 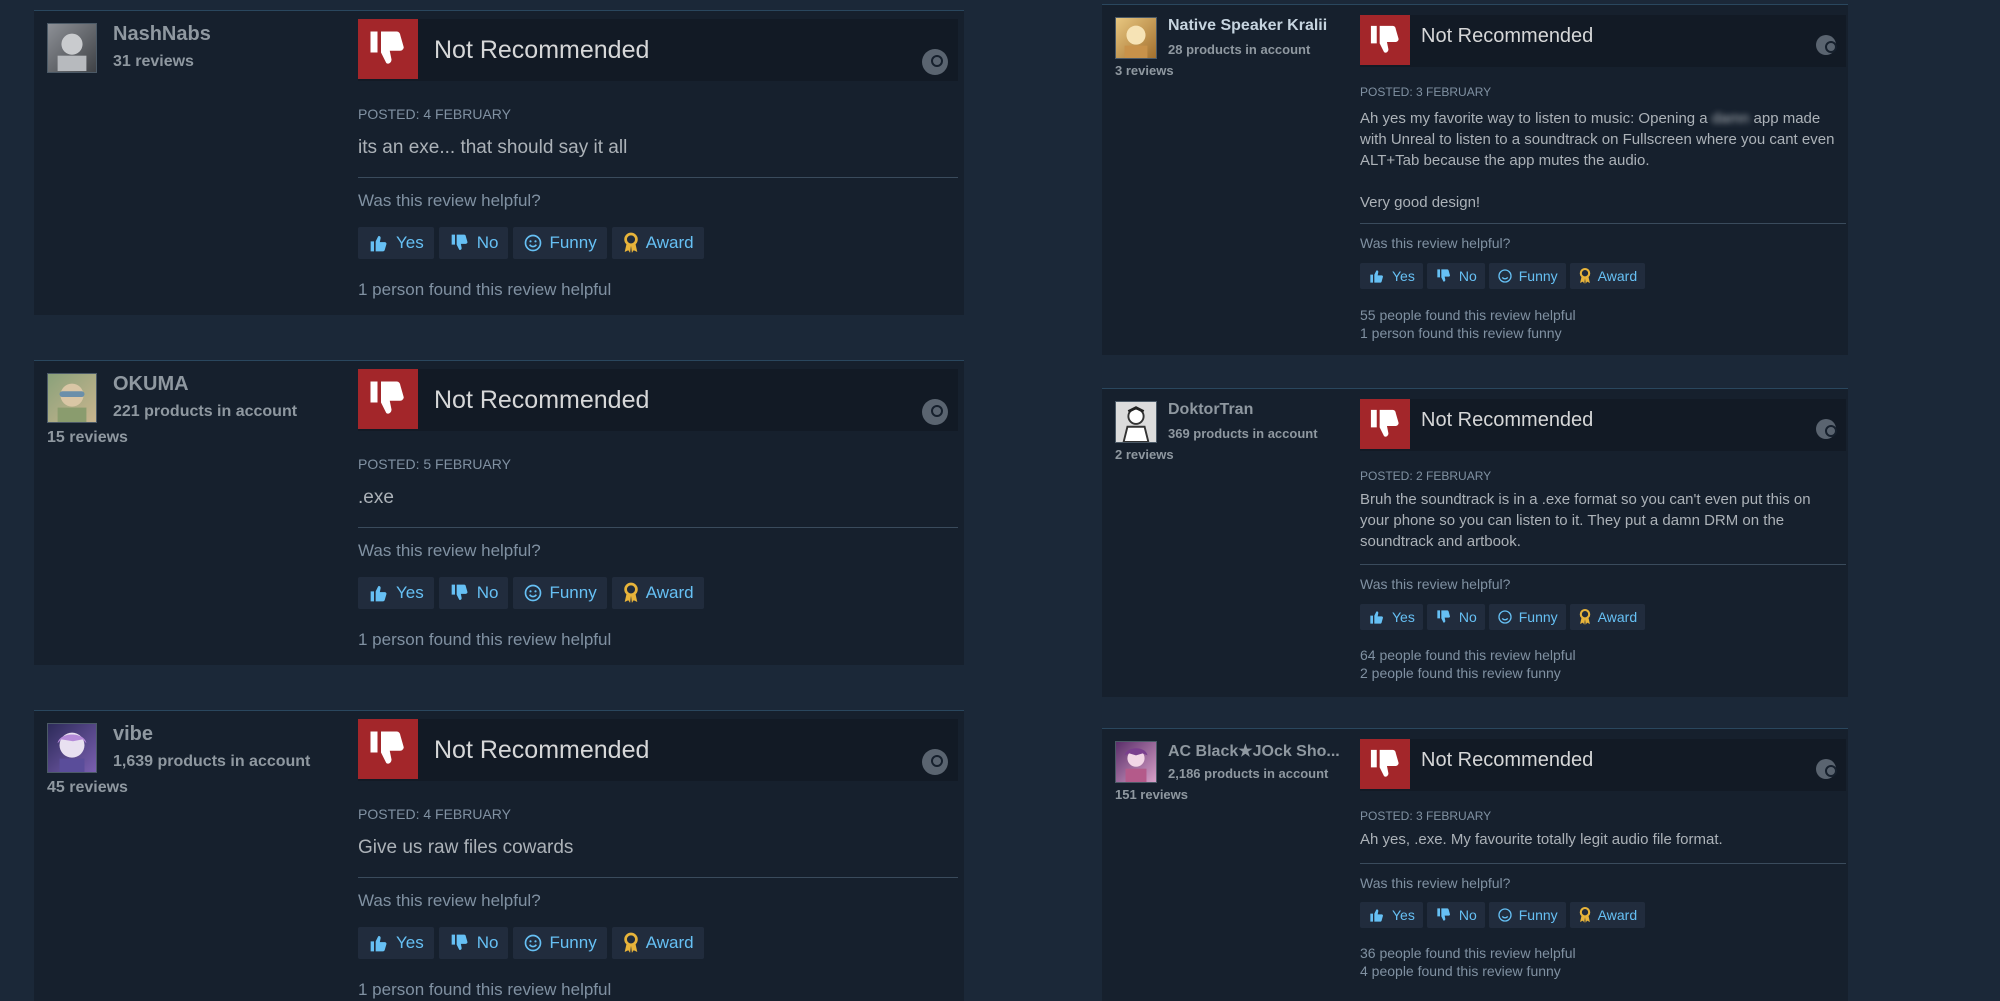 What do you see at coordinates (1460, 971) in the screenshot?
I see `funny-count: 4 people found this review funny` at bounding box center [1460, 971].